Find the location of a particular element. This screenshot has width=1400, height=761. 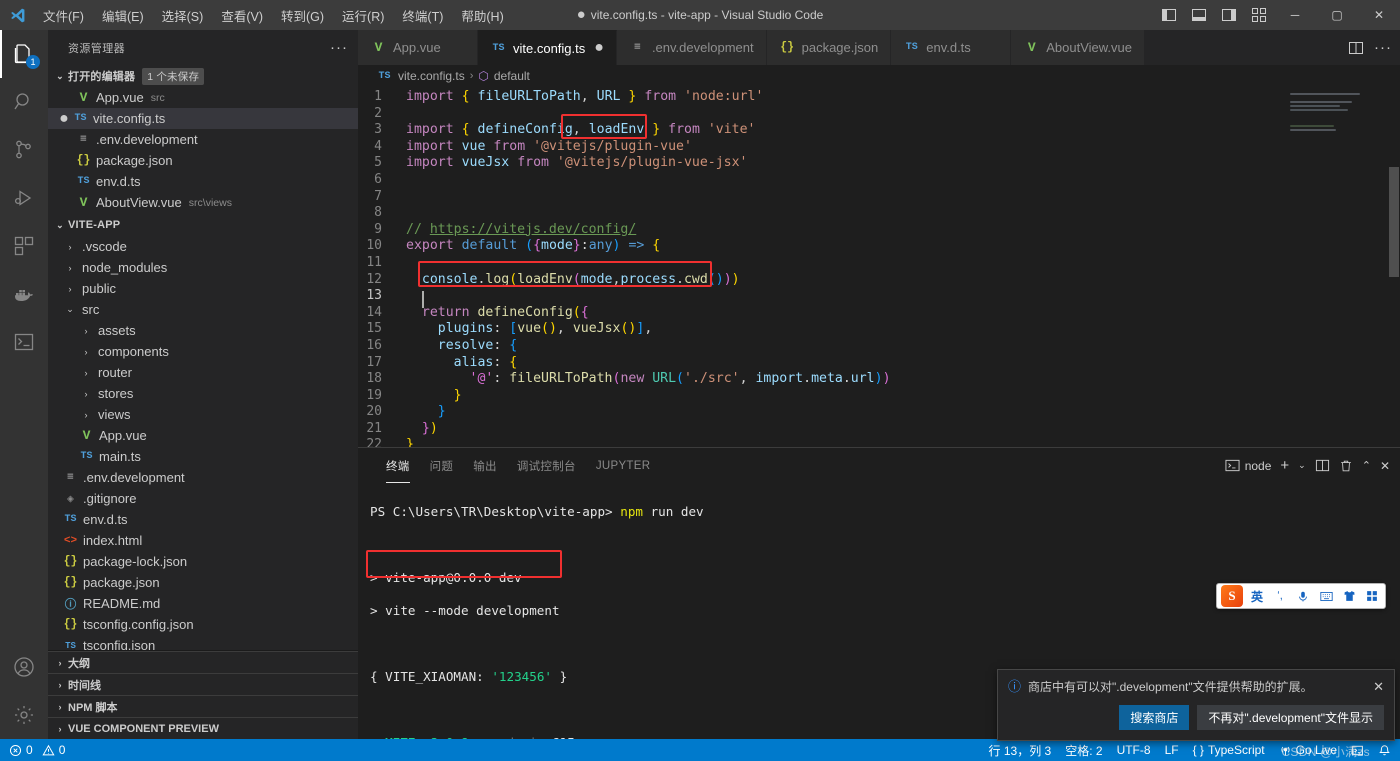

toggle-panel-icon is located at coordinates (1199, 15).